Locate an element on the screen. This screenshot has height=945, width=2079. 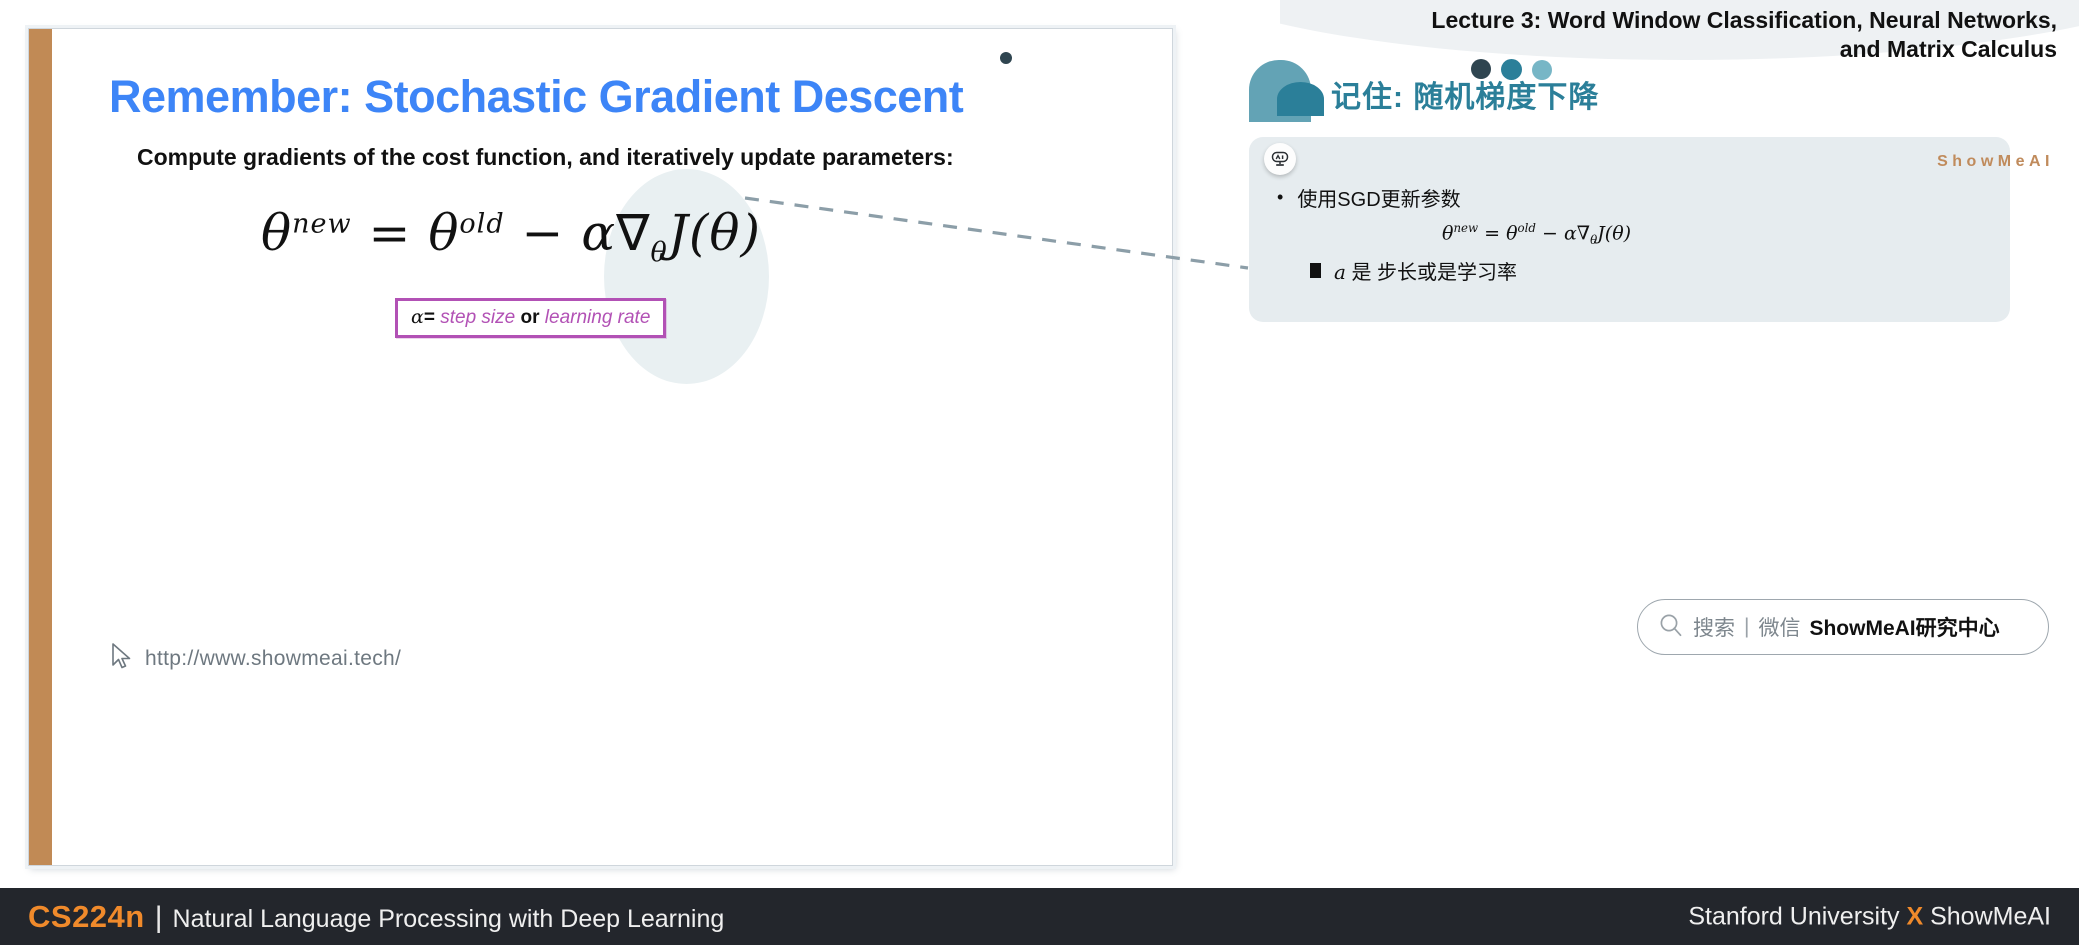
footer-course-code: CS224n is located at coordinates (86, 916).